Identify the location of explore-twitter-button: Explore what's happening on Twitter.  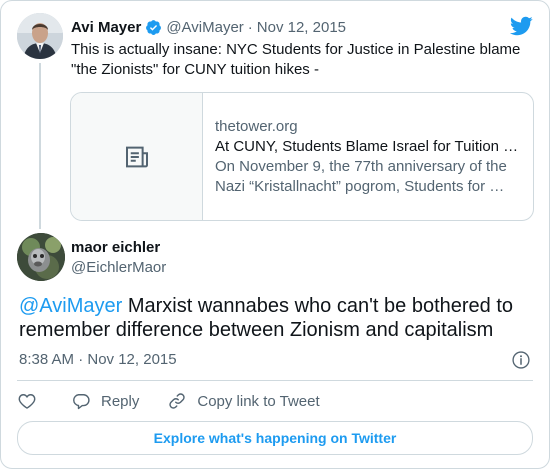
(275, 438).